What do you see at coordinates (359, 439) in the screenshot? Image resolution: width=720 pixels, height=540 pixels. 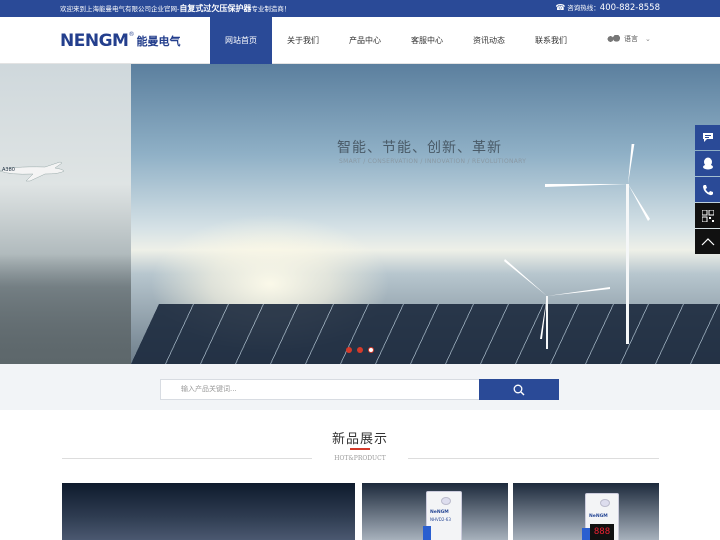 I see `section-title: 新品展示` at bounding box center [359, 439].